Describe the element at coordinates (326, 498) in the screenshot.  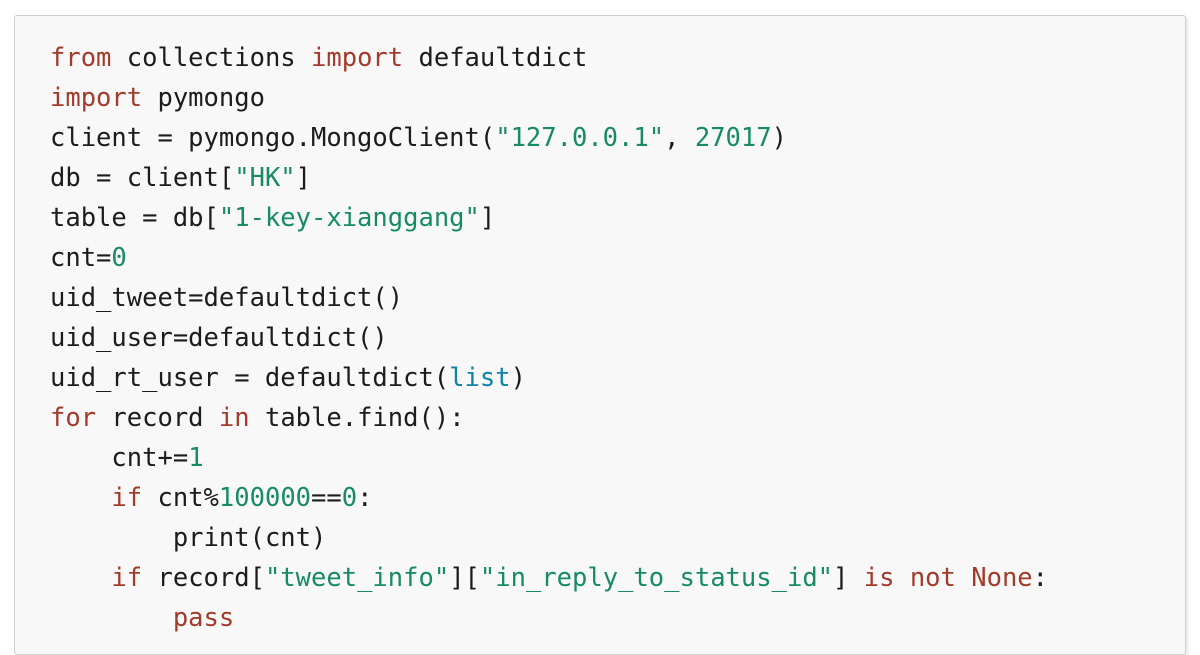
I see `code-token-pln: ==` at that location.